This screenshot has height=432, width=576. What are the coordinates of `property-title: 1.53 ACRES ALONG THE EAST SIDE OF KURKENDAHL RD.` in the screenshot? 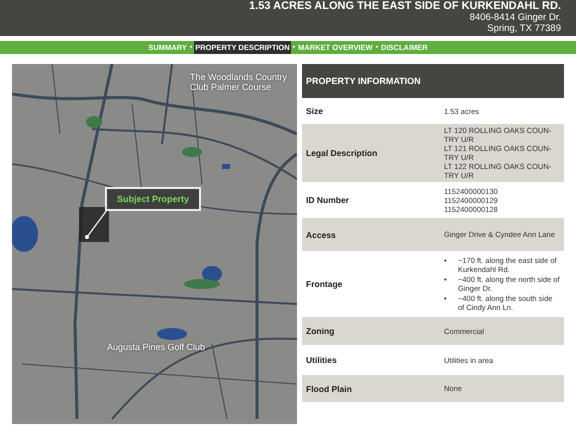 It's located at (405, 6).